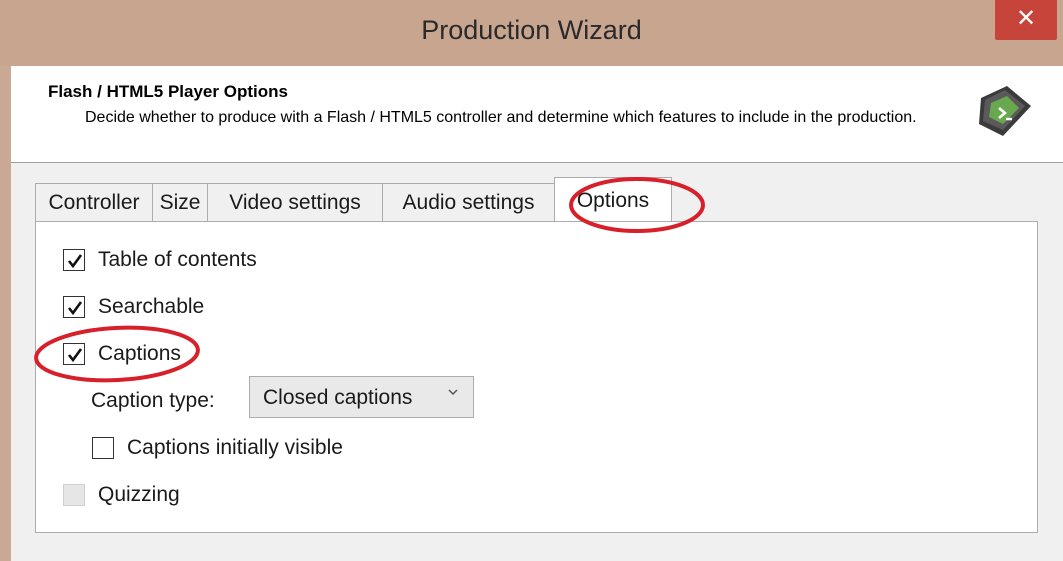  I want to click on tab-video-settings: Video settings, so click(295, 202).